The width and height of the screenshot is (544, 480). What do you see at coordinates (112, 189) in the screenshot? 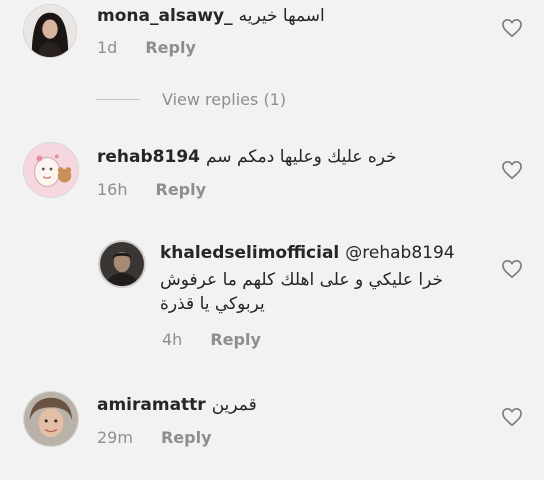
I see `comment-timestamp: 16h` at bounding box center [112, 189].